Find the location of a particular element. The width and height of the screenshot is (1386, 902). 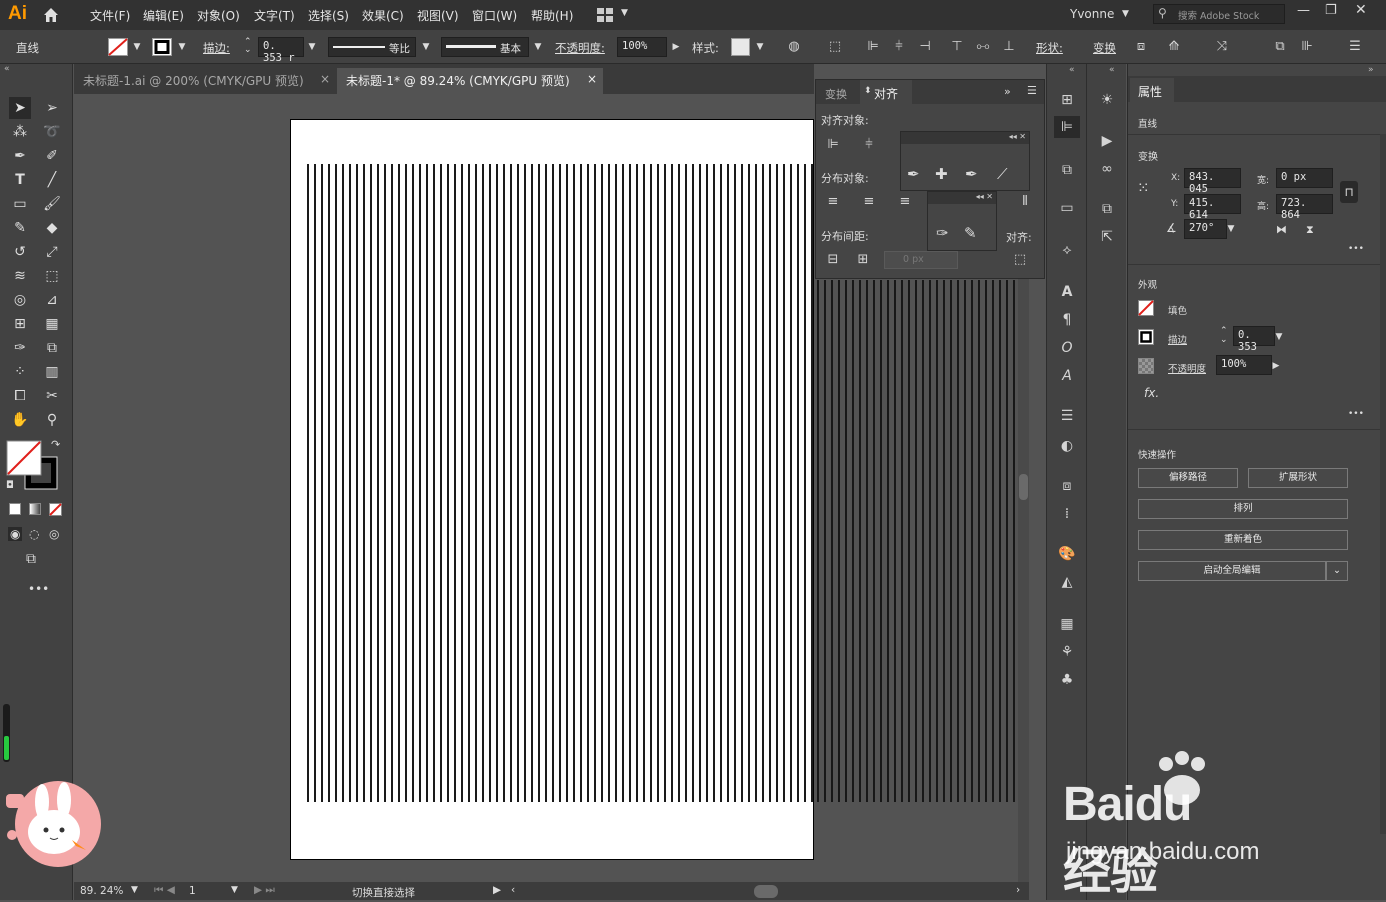

delete-anchor-tool-icon: ✒ is located at coordinates (971, 174).